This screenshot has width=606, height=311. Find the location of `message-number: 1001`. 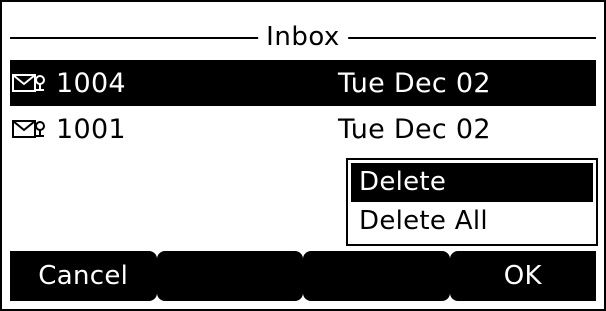

message-number: 1001 is located at coordinates (91, 129).